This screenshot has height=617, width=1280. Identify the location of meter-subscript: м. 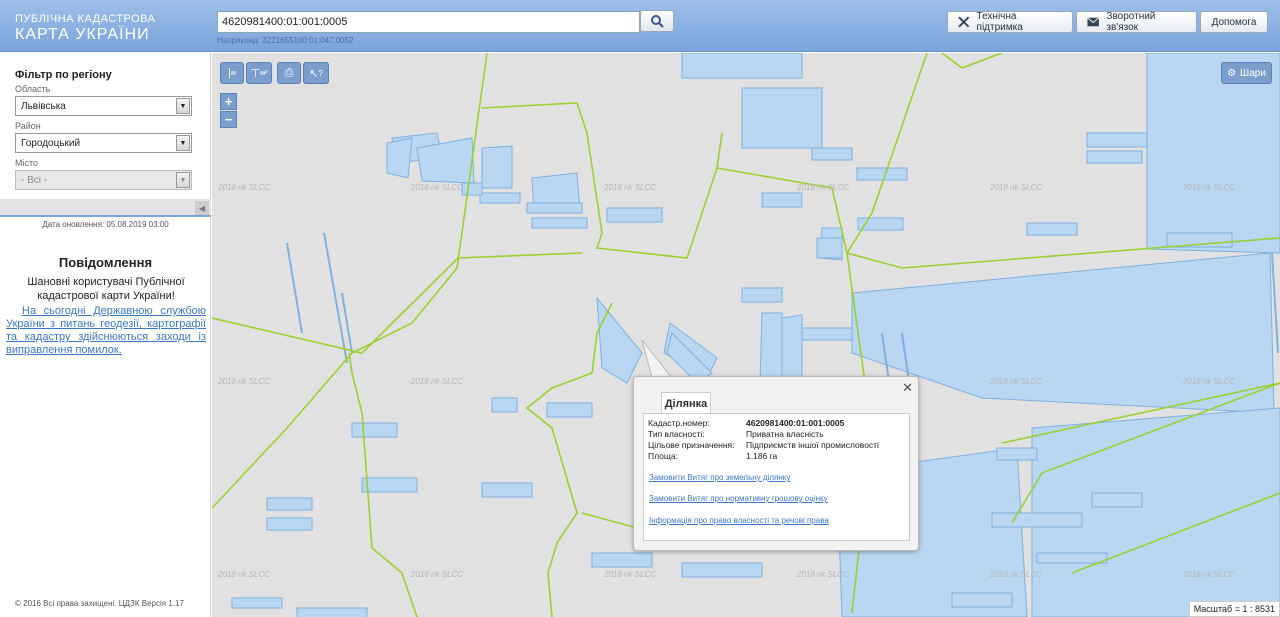
(233, 73).